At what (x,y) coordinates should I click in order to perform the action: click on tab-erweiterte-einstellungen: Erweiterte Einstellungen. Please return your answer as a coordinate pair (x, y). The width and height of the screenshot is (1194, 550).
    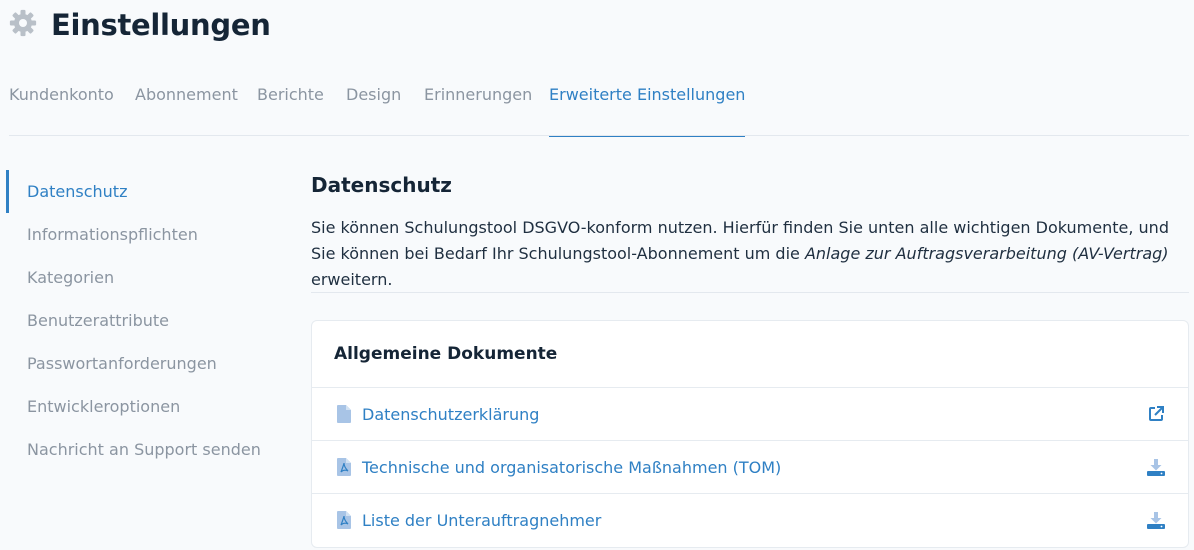
    Looking at the image, I should click on (647, 110).